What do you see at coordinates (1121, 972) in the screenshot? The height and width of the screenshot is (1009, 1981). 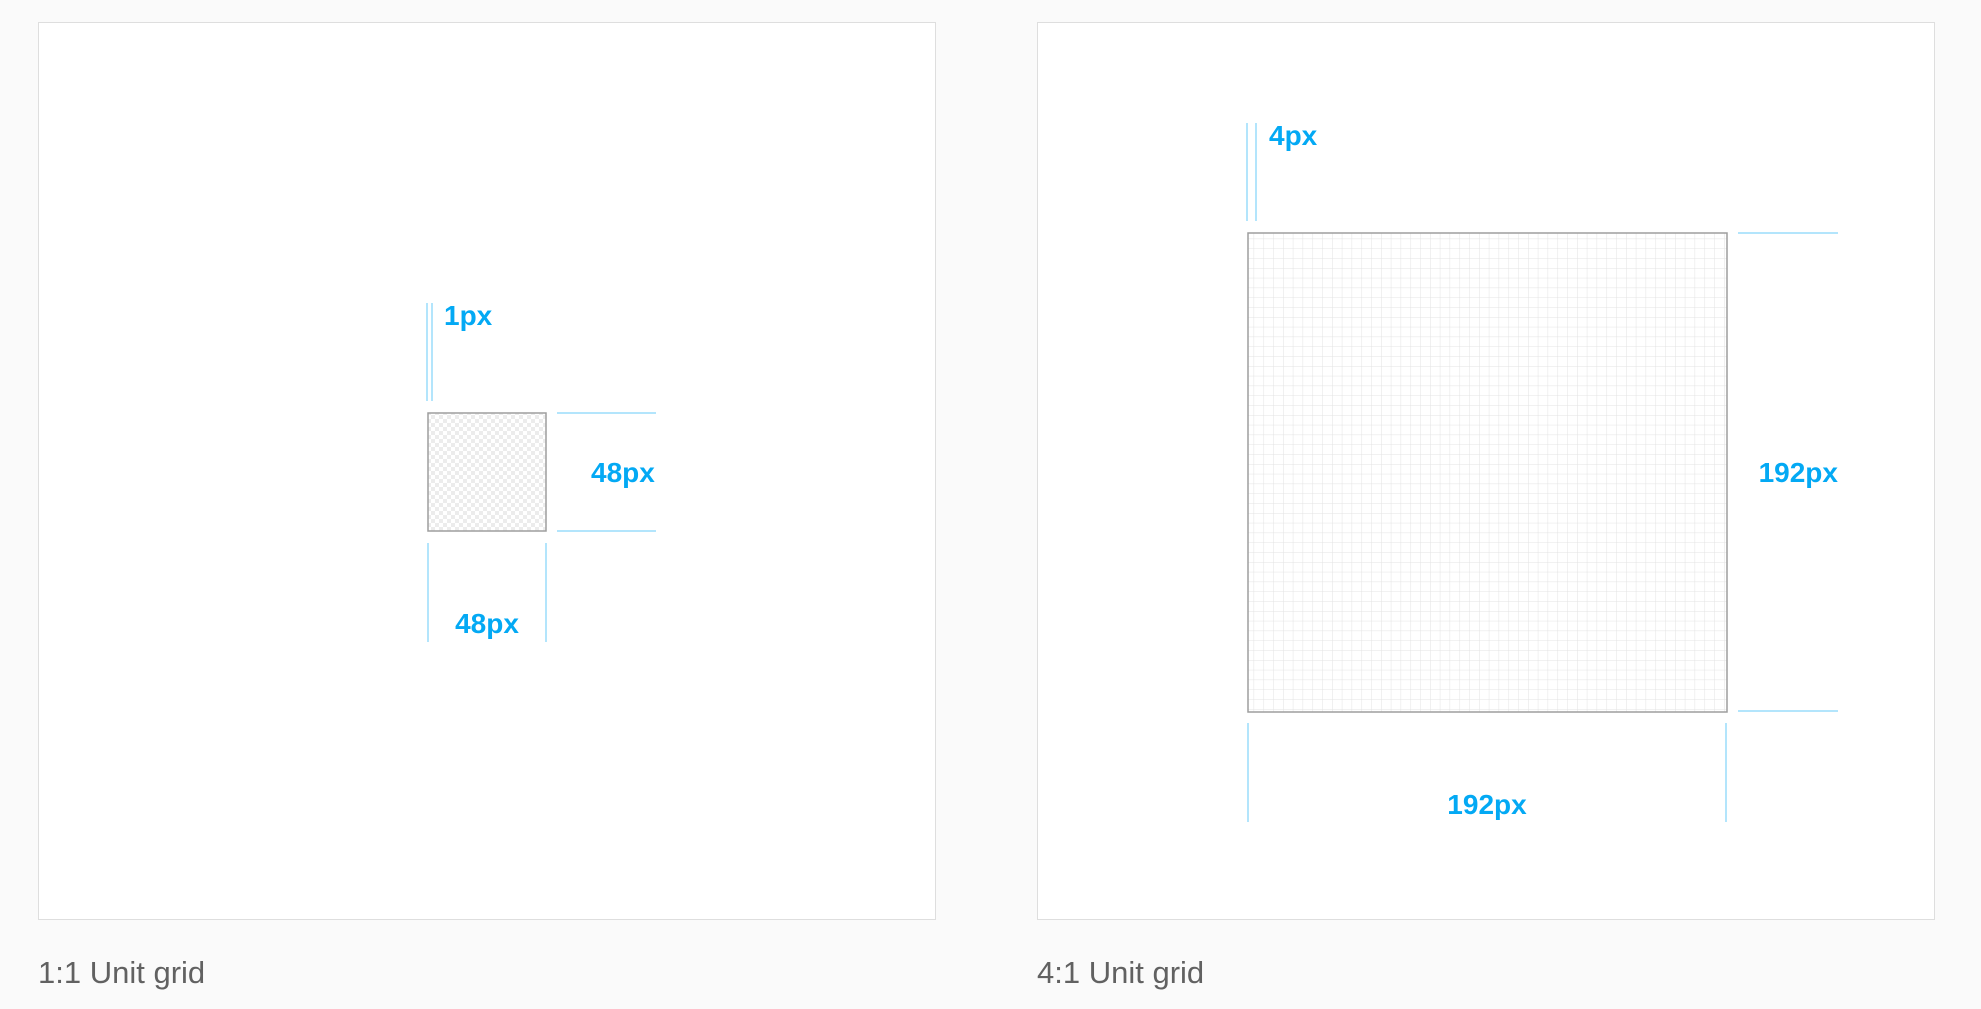 I see `caption-4x-unit-grid: 4:1 Unit grid` at bounding box center [1121, 972].